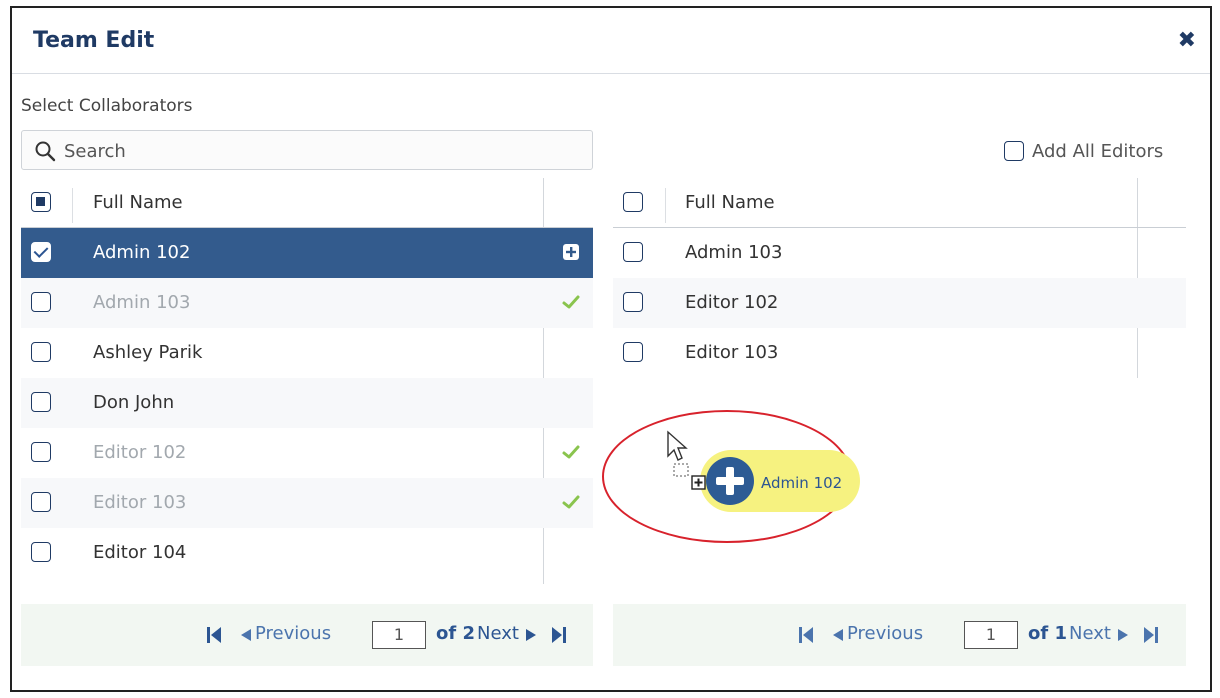  What do you see at coordinates (148, 352) in the screenshot?
I see `row-name: Ashley Parik` at bounding box center [148, 352].